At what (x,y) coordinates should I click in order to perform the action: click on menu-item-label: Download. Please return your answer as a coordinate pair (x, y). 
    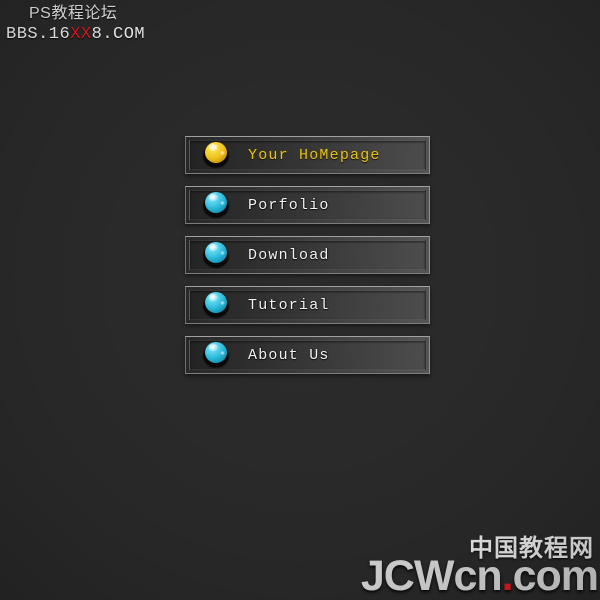
    Looking at the image, I should click on (289, 255).